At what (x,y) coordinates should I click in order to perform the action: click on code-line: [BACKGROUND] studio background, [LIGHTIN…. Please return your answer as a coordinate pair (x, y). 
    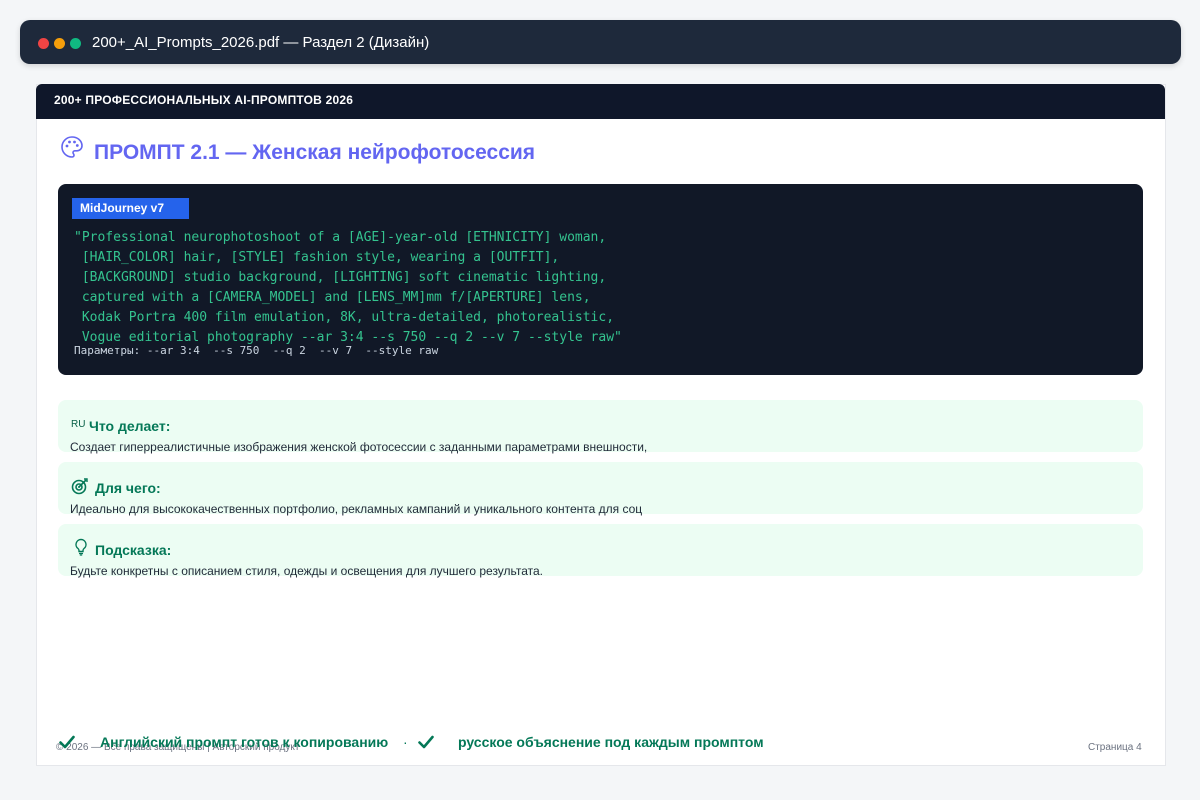
    Looking at the image, I should click on (340, 277).